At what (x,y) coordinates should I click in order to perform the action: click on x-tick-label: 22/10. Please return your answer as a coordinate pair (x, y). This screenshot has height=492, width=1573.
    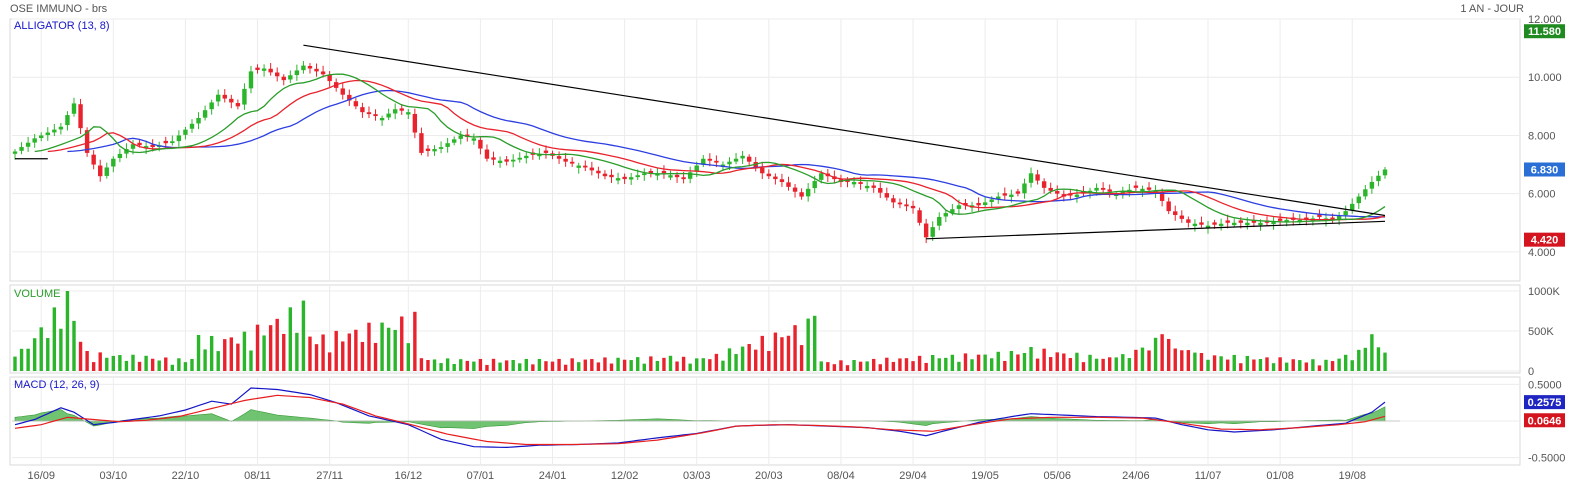
    Looking at the image, I should click on (186, 476).